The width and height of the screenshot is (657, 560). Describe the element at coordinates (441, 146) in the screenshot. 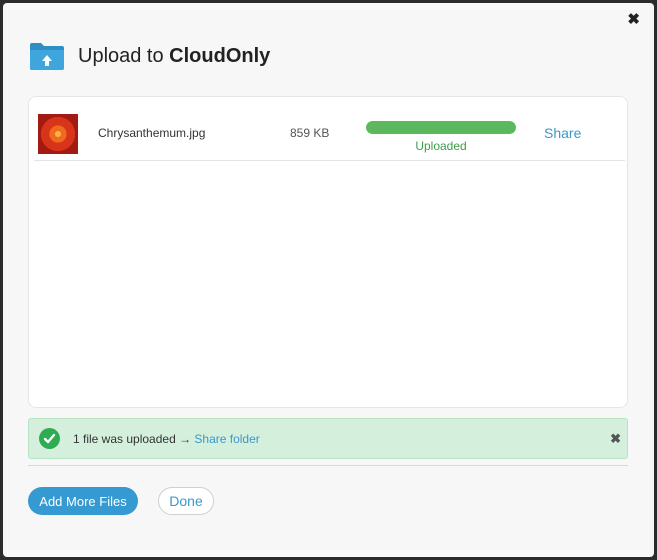

I see `upload-status: Uploaded` at that location.